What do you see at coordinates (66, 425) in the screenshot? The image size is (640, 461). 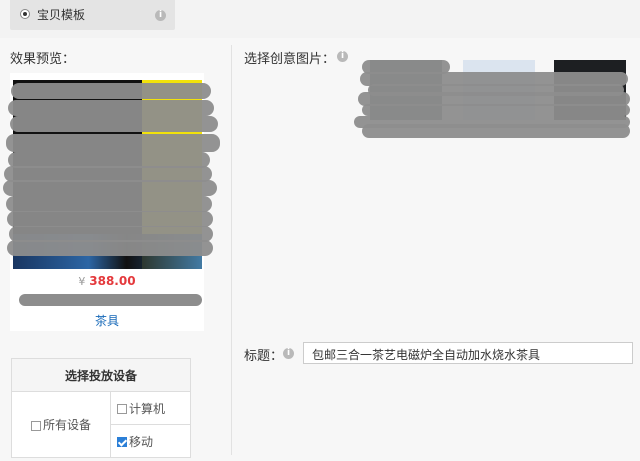 I see `all-devices-label: 所有设备` at bounding box center [66, 425].